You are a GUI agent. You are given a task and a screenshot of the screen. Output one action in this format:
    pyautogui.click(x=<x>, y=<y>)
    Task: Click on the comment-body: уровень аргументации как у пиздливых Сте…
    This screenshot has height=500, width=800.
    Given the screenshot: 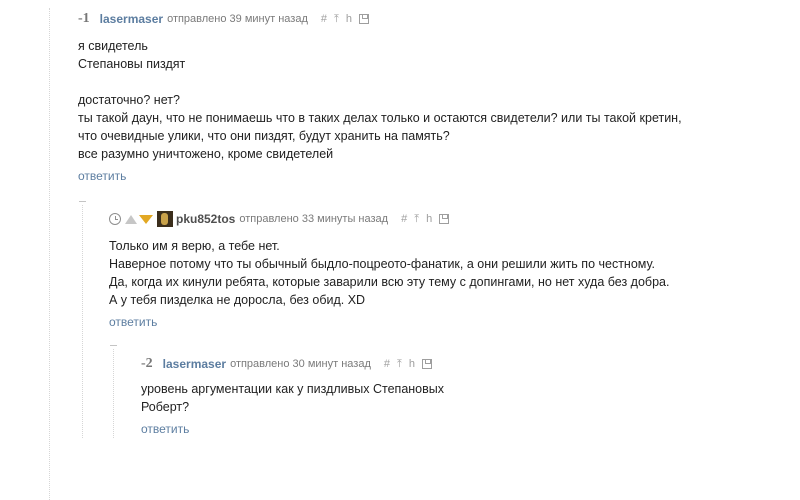 What is the action you would take?
    pyautogui.click(x=292, y=398)
    